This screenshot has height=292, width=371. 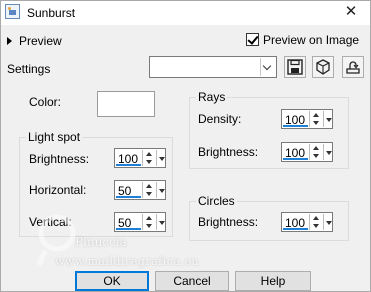 I want to click on app-icon, so click(x=12, y=11).